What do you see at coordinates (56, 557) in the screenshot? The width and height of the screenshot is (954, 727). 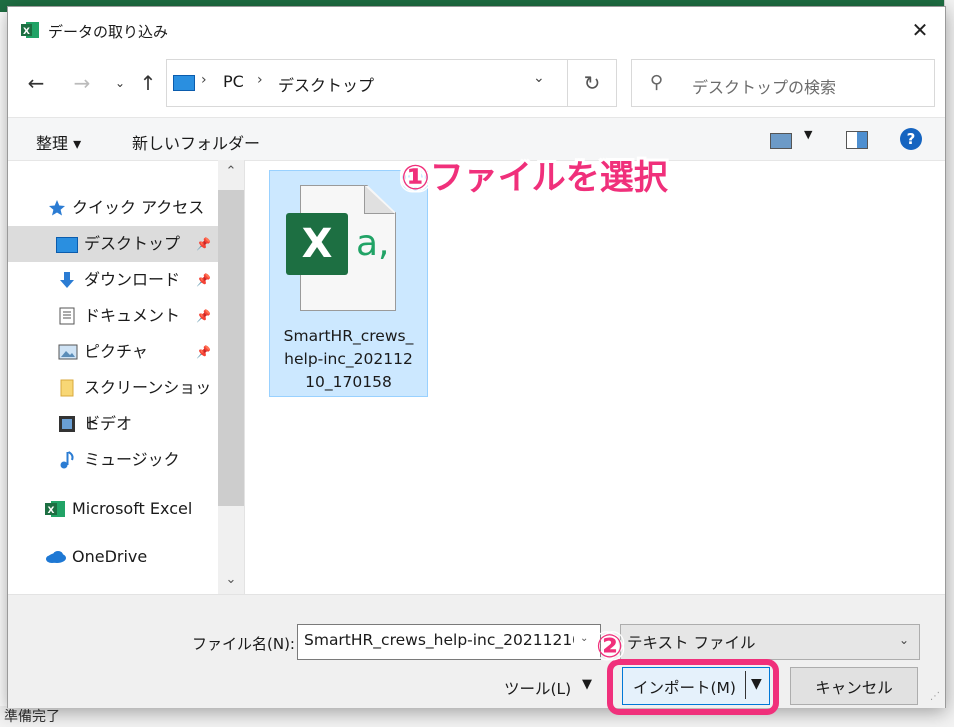 I see `onedrive-icon` at bounding box center [56, 557].